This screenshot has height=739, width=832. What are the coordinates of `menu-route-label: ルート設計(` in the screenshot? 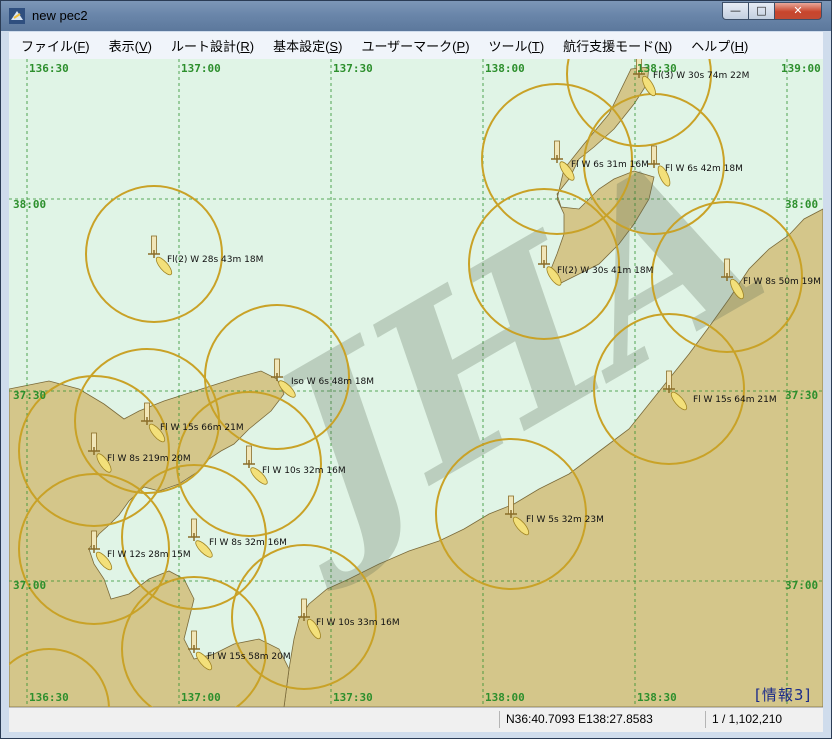 It's located at (206, 46).